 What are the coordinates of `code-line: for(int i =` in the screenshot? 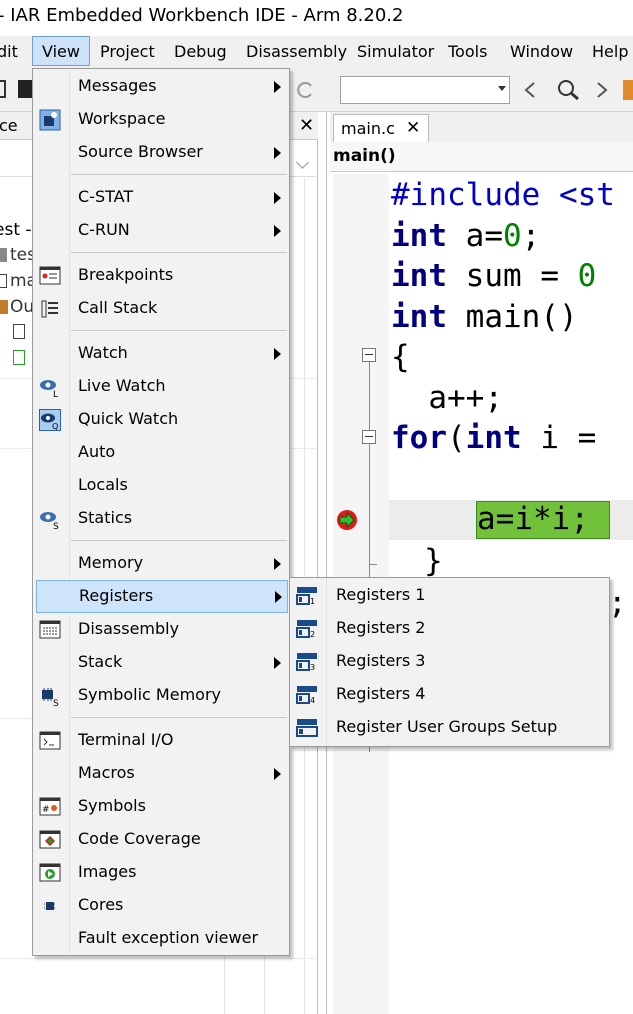 It's located at (493, 438).